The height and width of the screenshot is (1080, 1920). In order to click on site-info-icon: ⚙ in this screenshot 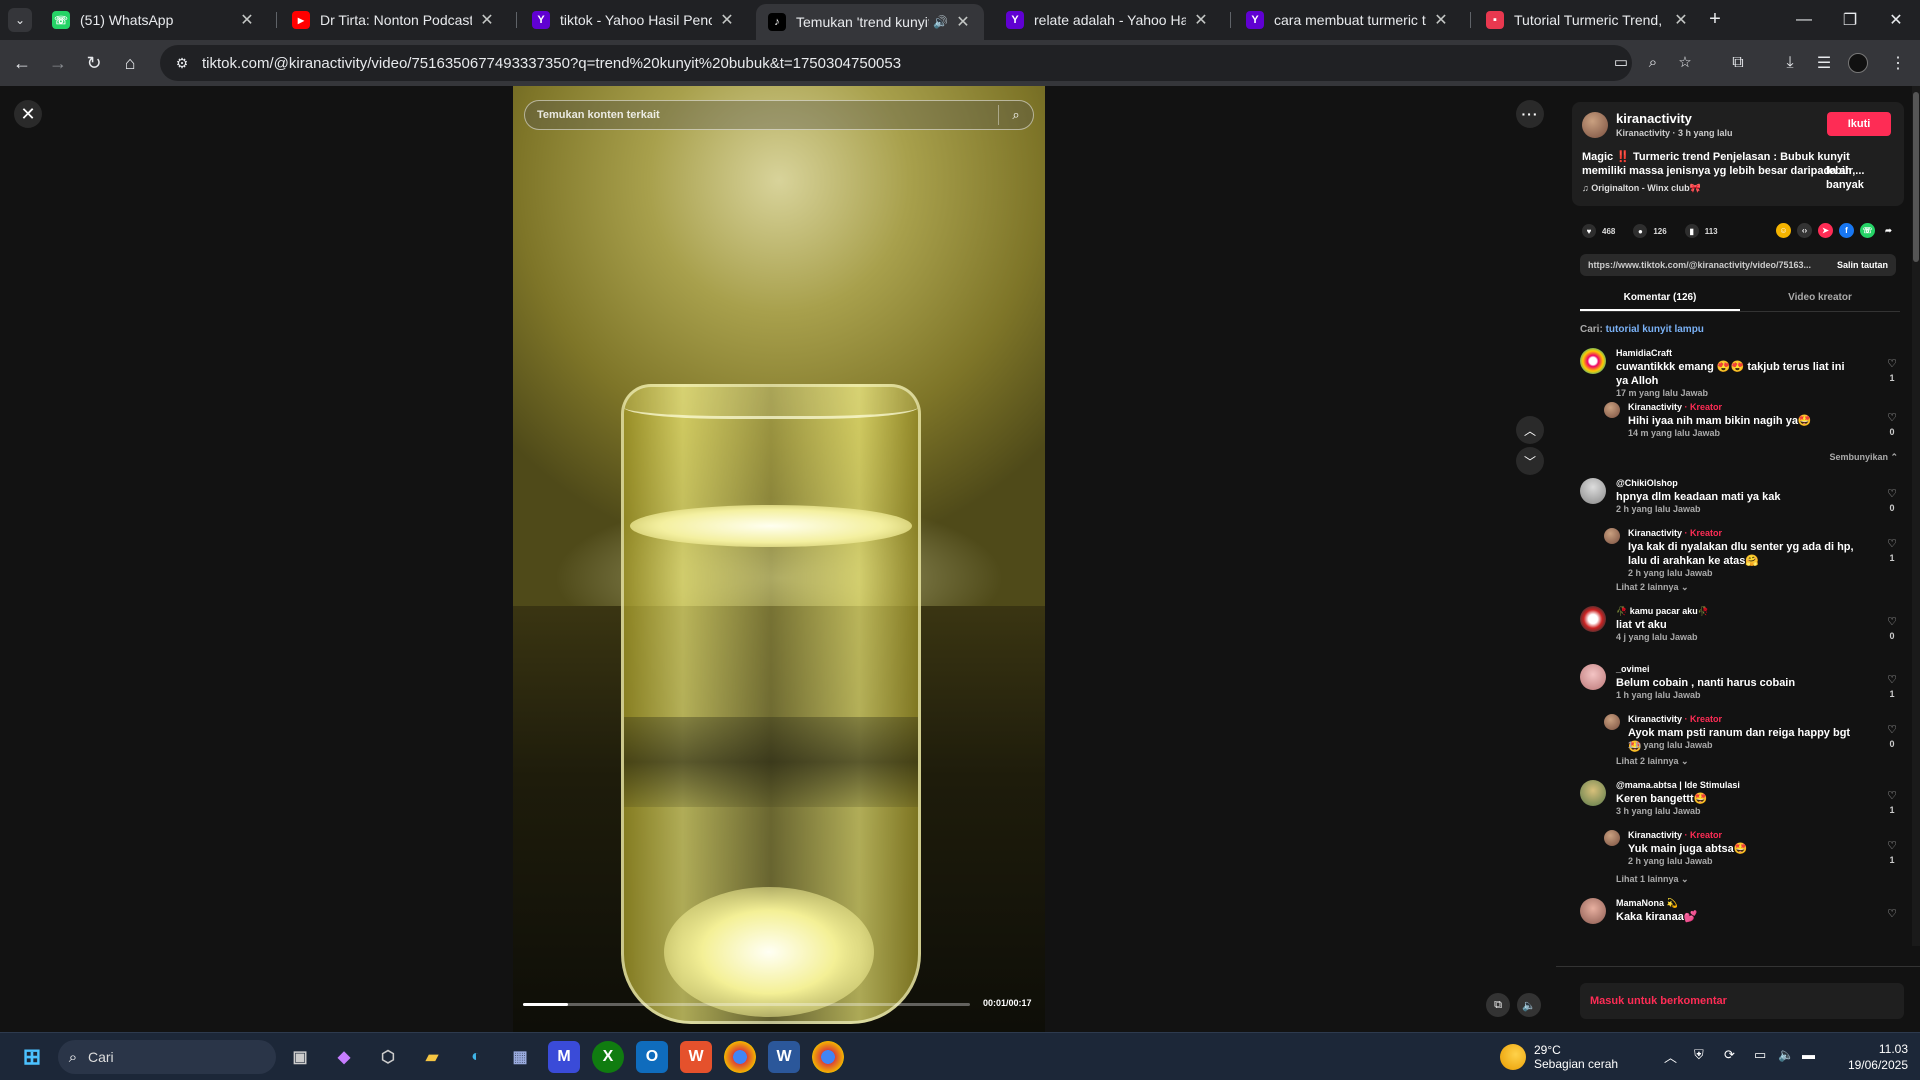, I will do `click(182, 63)`.